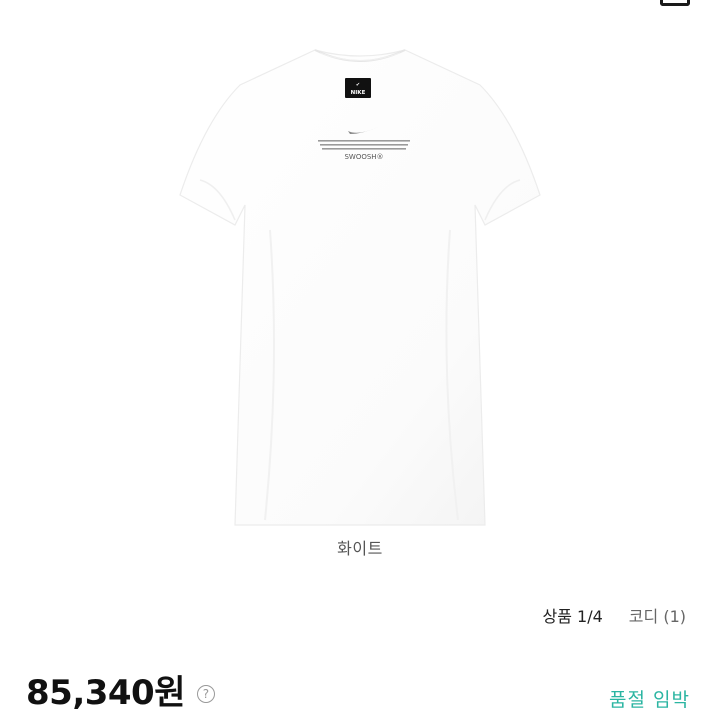  I want to click on question-help-icon: ?, so click(205, 694).